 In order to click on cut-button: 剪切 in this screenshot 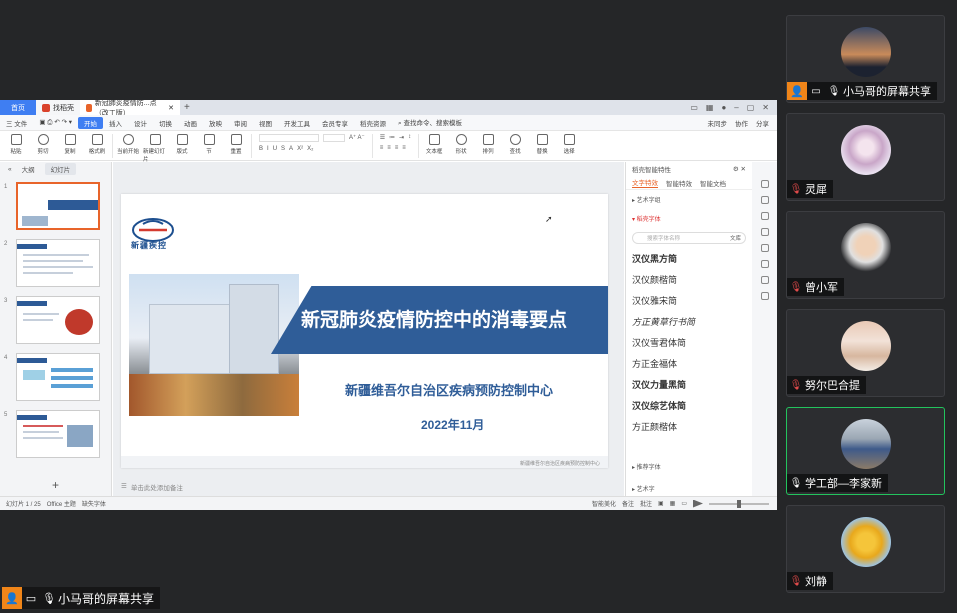, I will do `click(43, 144)`.